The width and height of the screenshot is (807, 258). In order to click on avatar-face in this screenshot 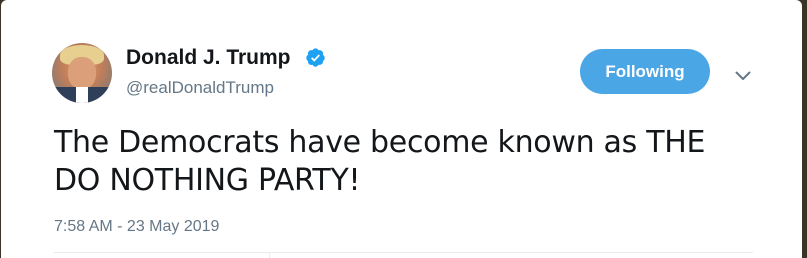, I will do `click(82, 73)`.